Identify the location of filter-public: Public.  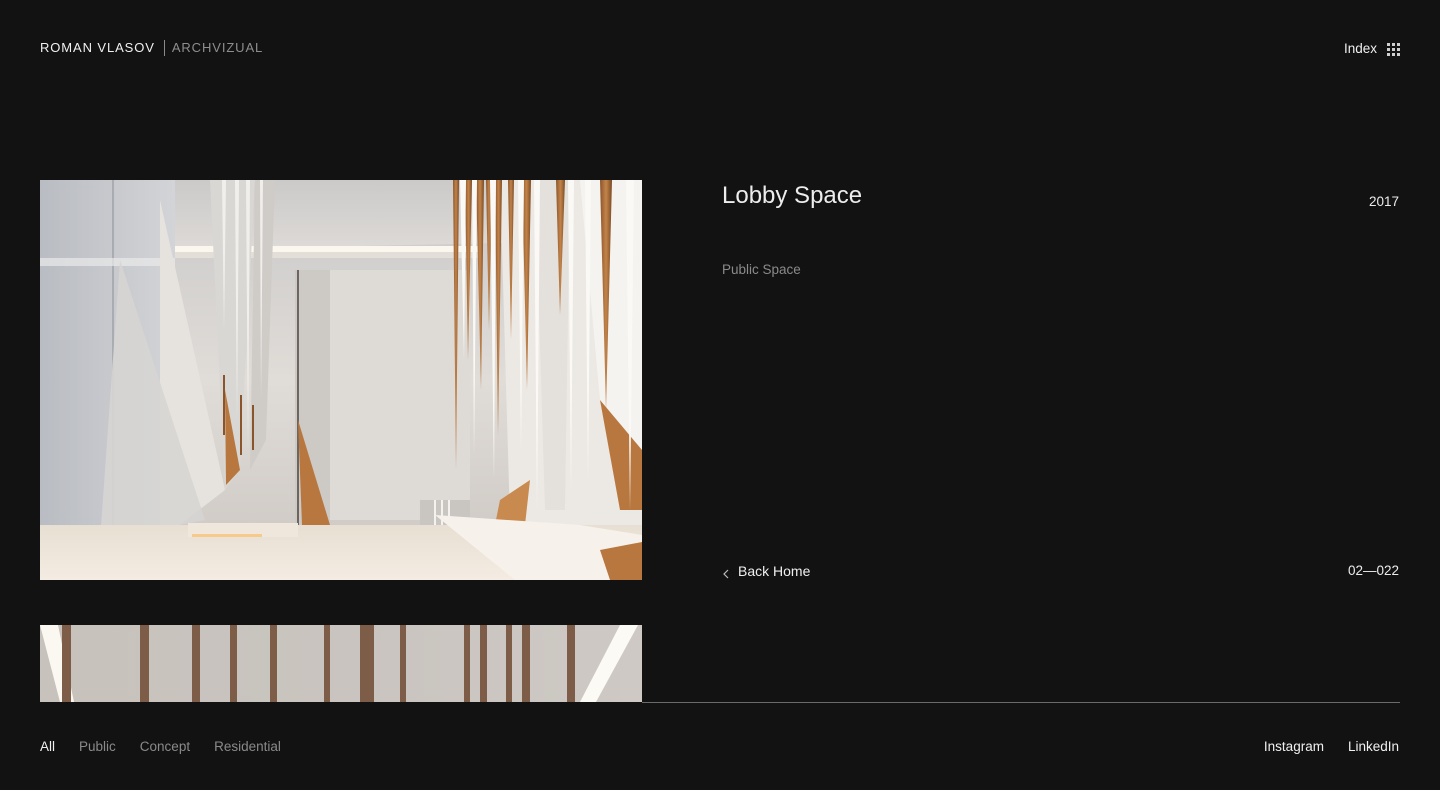
(97, 747).